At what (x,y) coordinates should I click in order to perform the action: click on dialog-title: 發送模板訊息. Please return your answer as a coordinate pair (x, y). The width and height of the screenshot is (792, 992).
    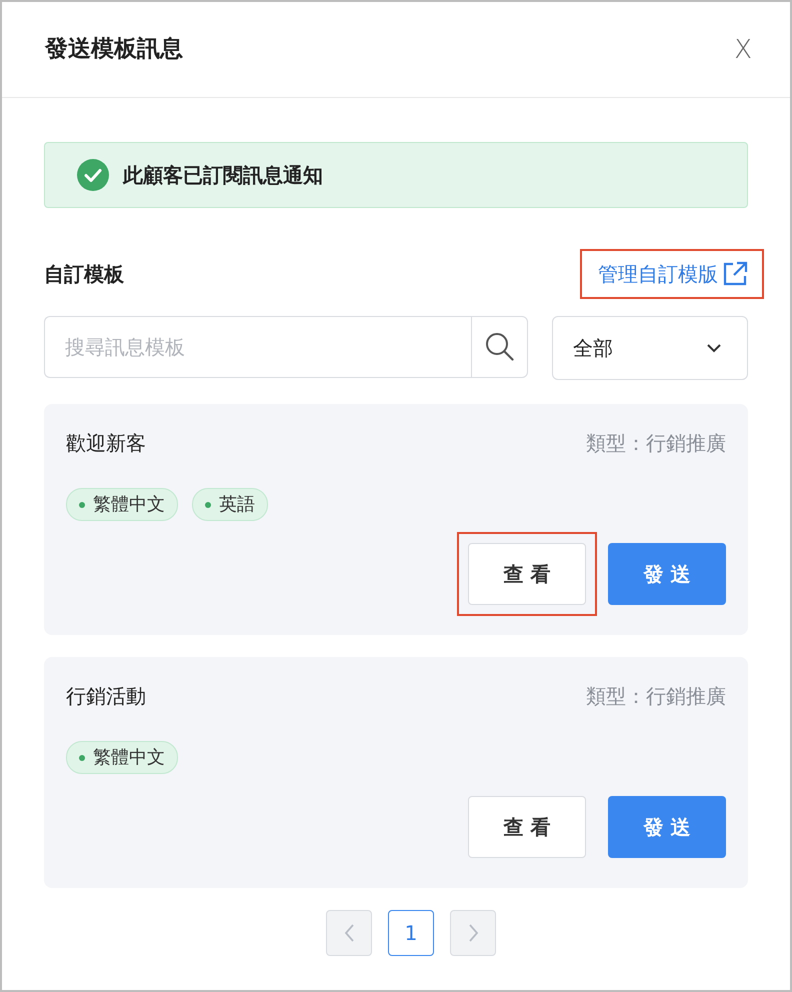
    Looking at the image, I should click on (114, 49).